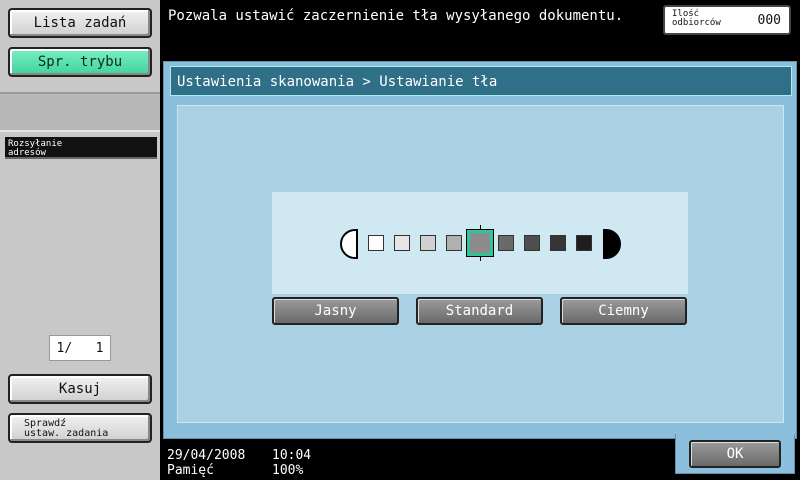 The height and width of the screenshot is (480, 800). What do you see at coordinates (80, 348) in the screenshot?
I see `page-counter: 1/ 1` at bounding box center [80, 348].